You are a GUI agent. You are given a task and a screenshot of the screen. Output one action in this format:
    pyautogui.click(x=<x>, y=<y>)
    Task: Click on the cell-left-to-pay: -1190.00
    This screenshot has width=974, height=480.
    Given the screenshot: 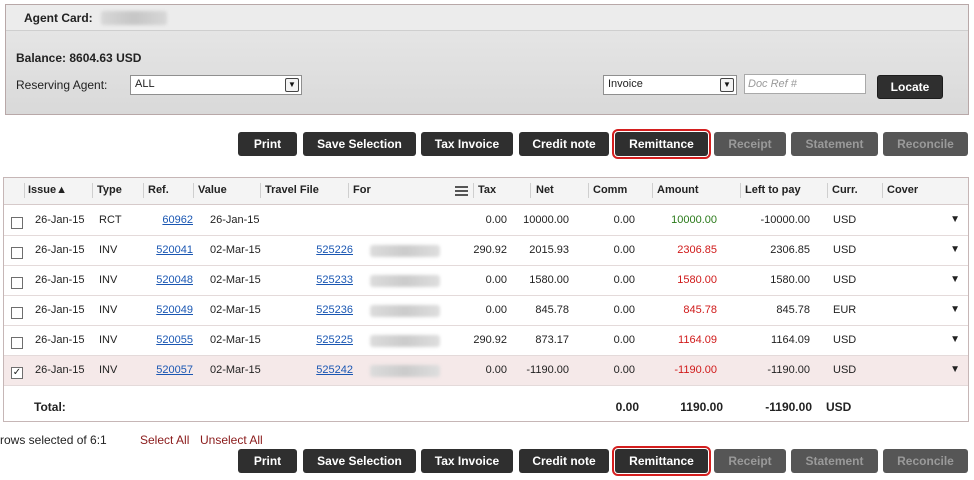 What is the action you would take?
    pyautogui.click(x=788, y=370)
    